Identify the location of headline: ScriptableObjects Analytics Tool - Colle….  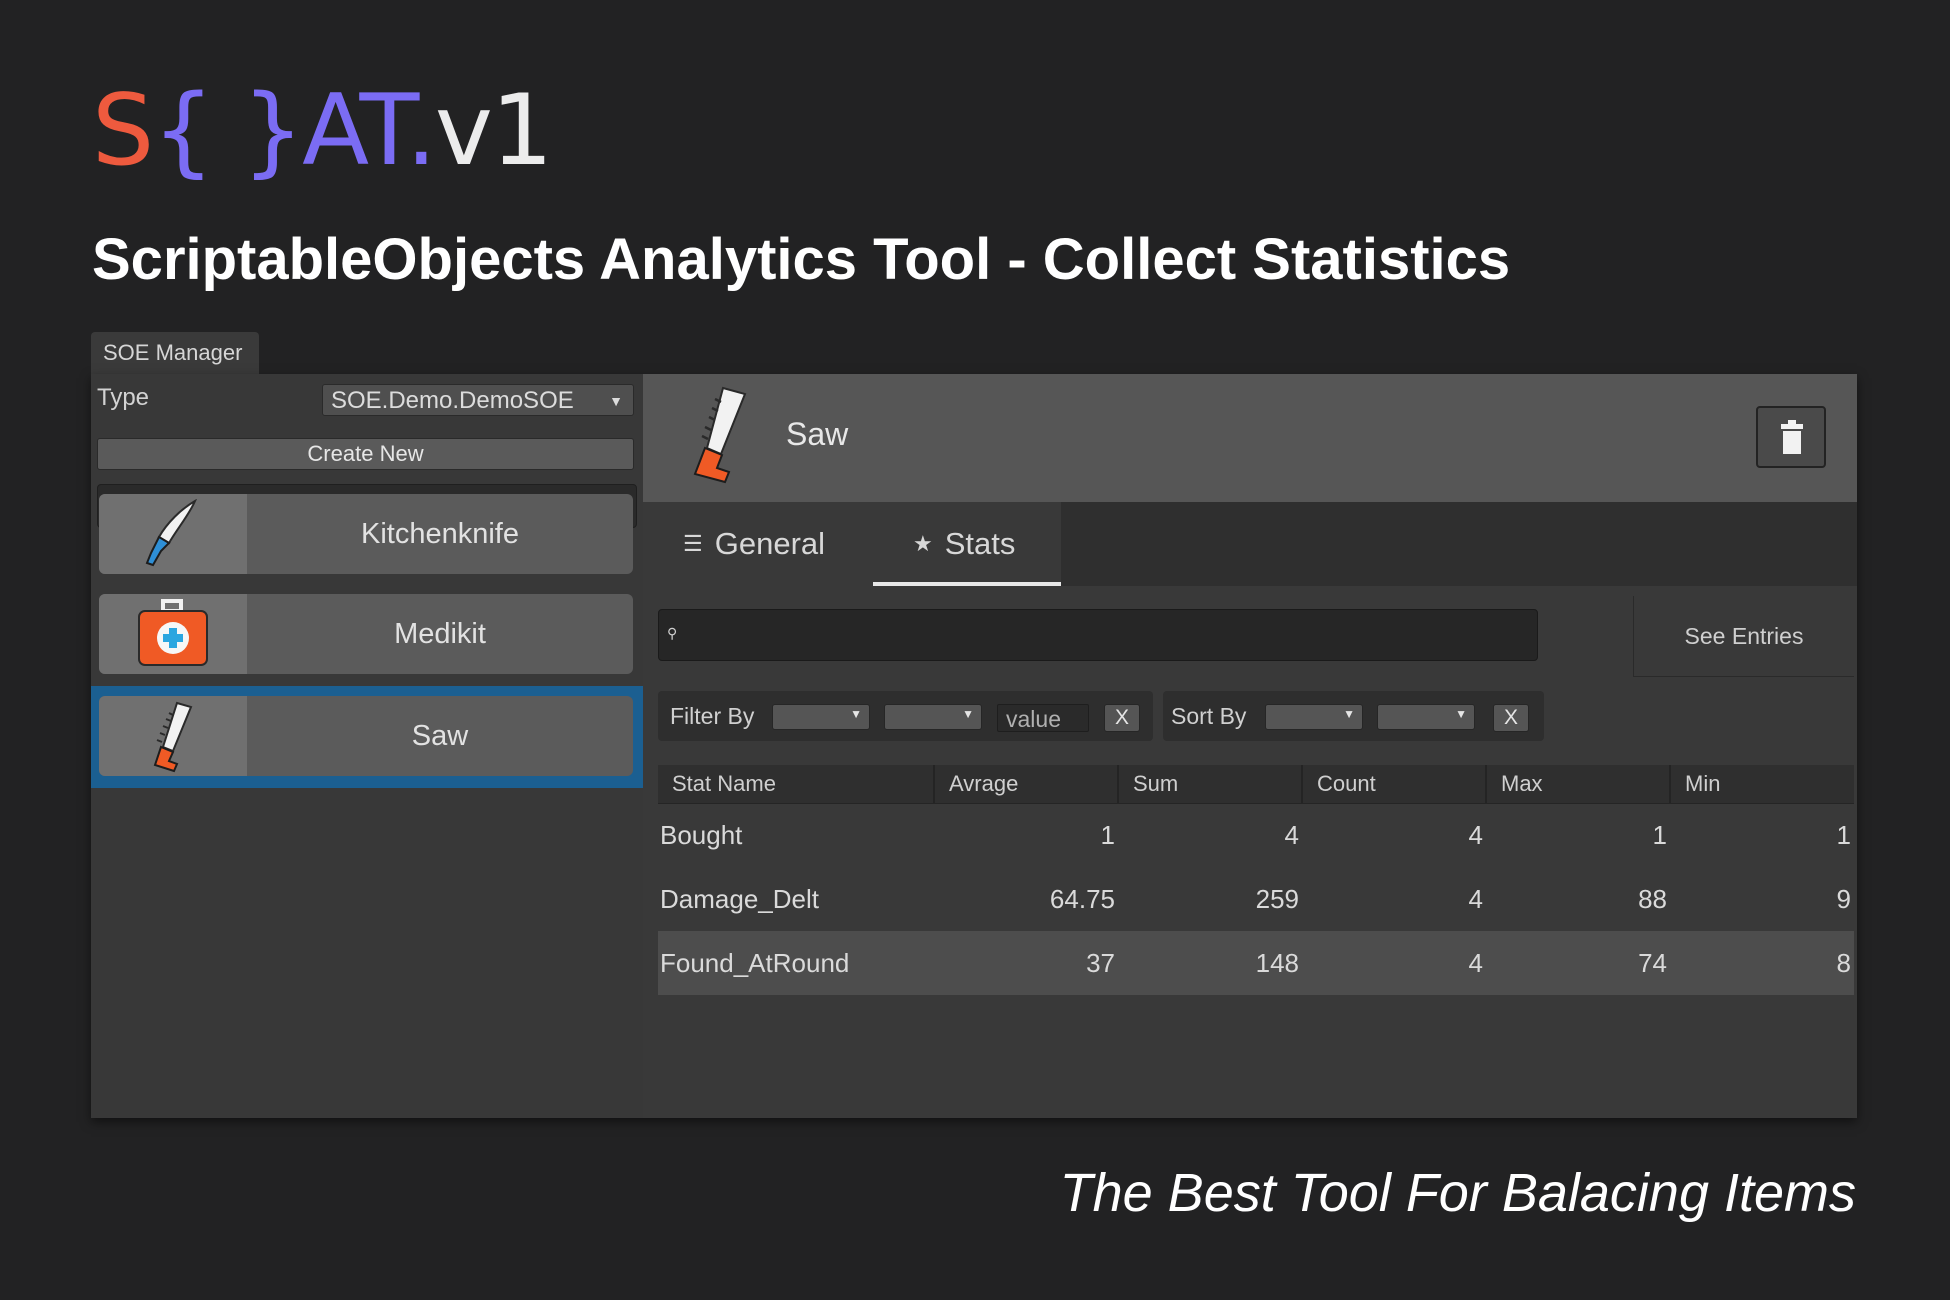
(801, 259).